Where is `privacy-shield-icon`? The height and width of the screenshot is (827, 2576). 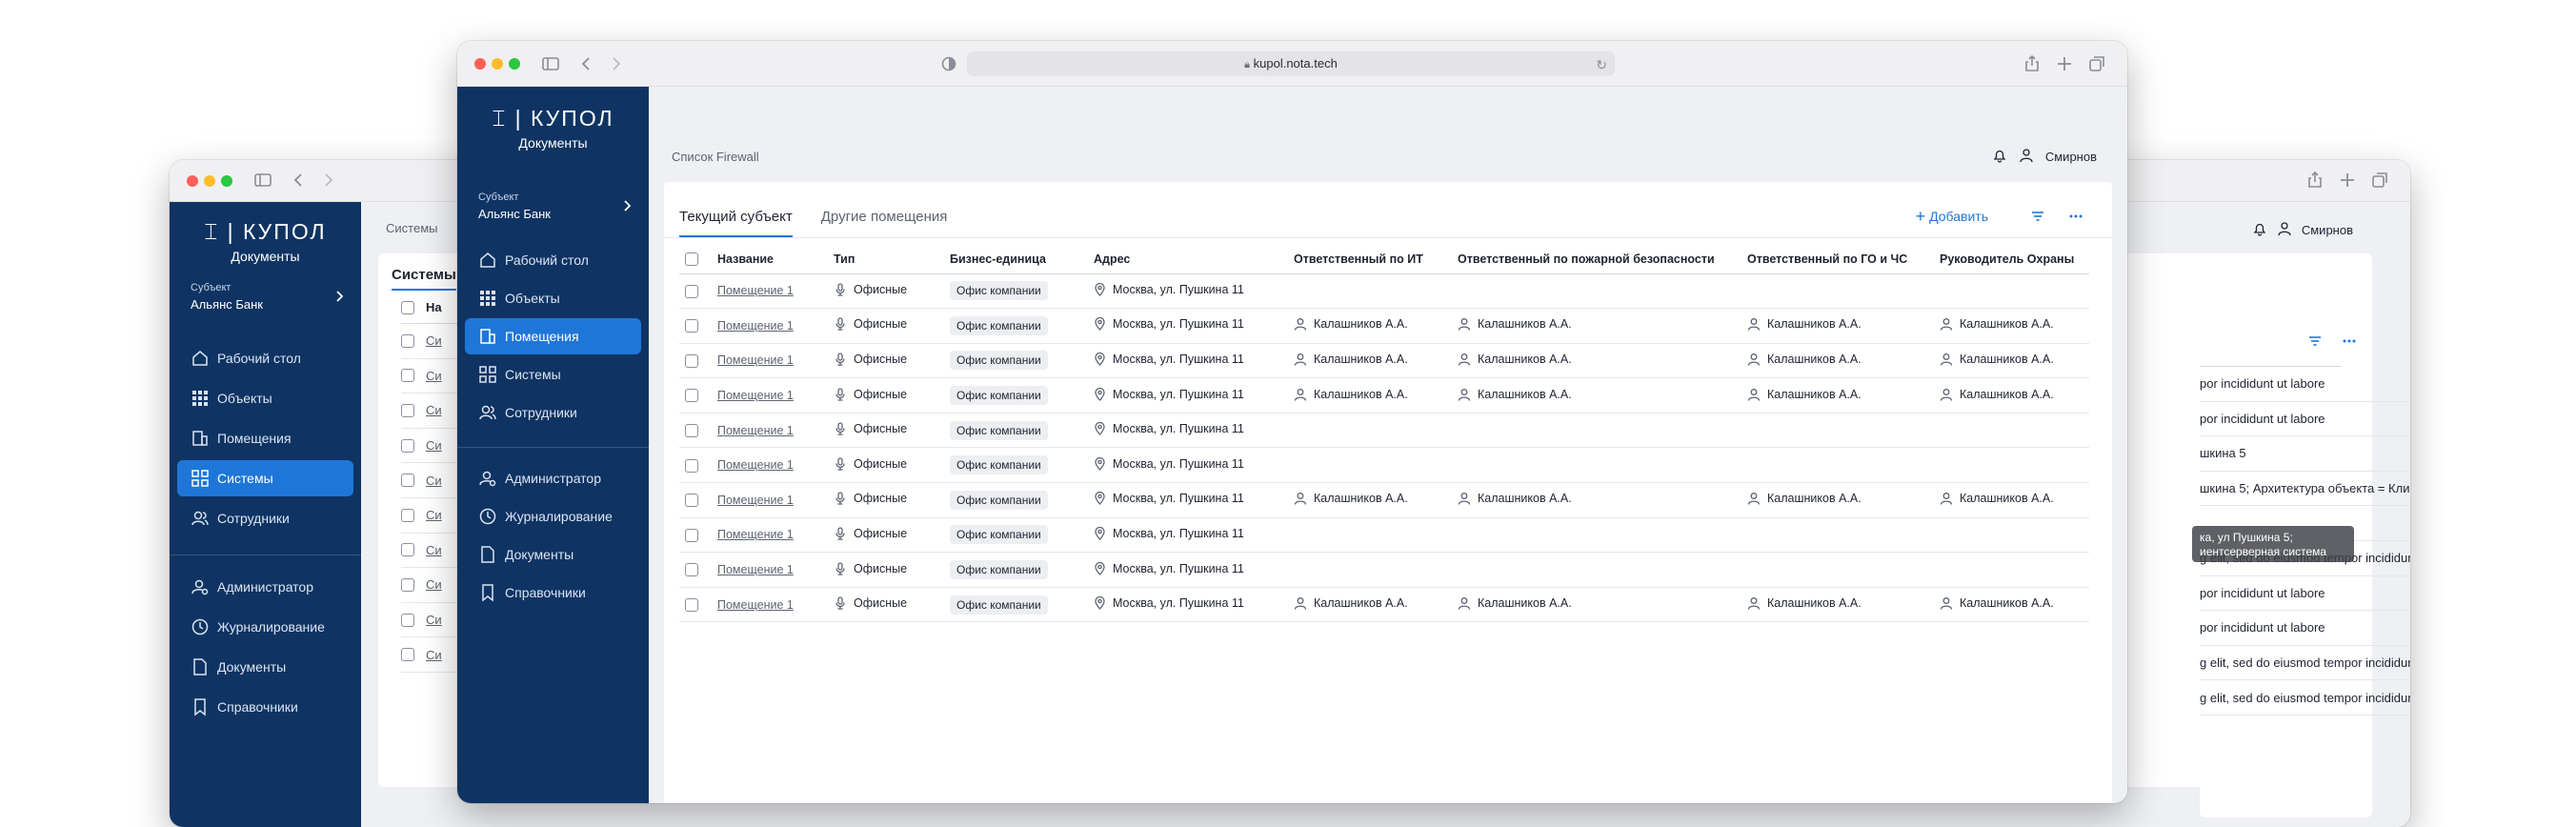
privacy-shield-icon is located at coordinates (948, 65).